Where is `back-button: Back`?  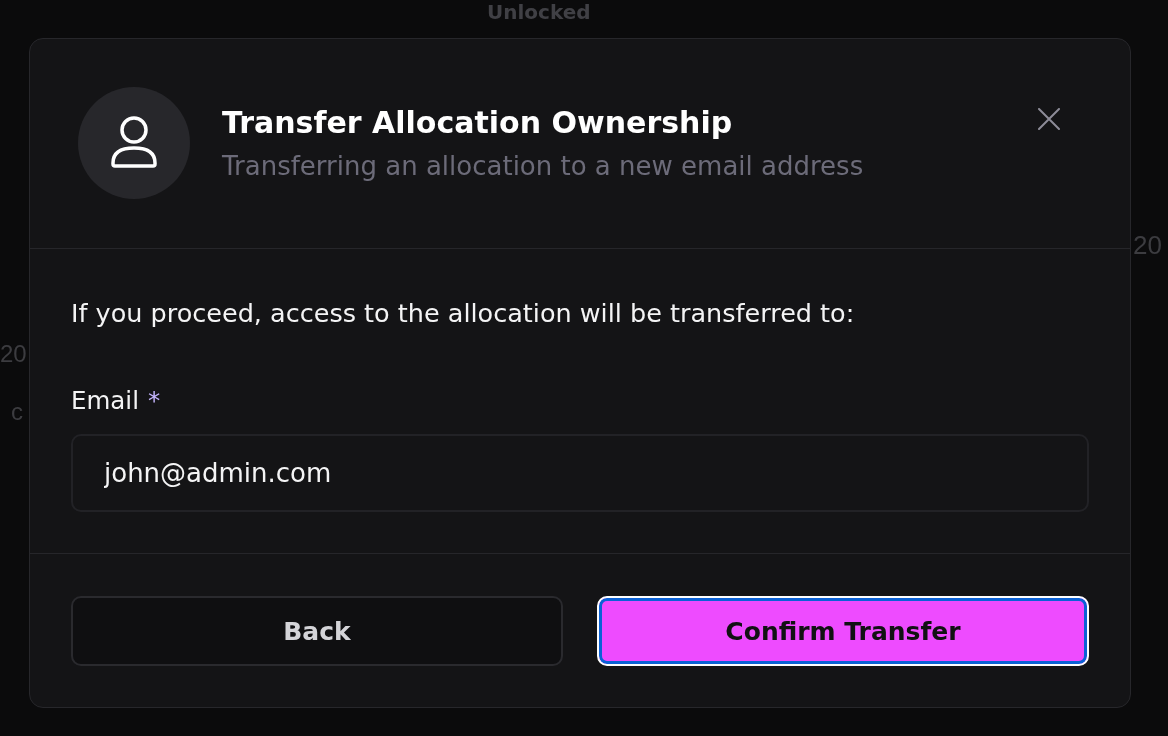
back-button: Back is located at coordinates (317, 631).